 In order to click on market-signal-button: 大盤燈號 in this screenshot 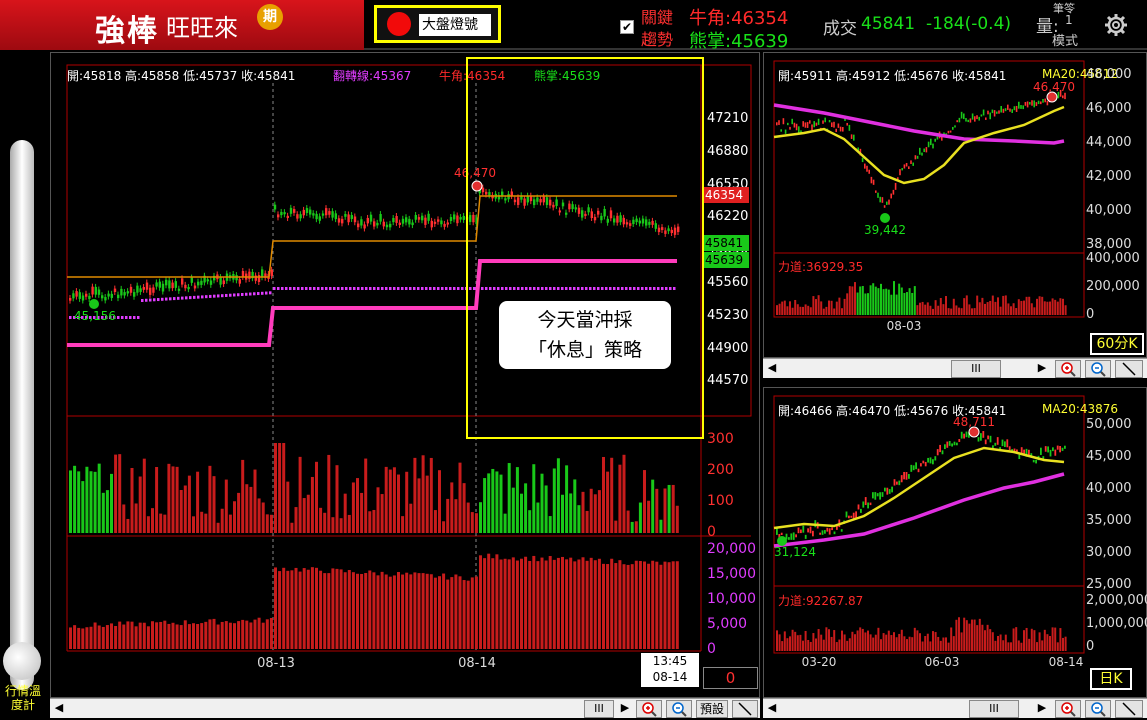, I will do `click(437, 24)`.